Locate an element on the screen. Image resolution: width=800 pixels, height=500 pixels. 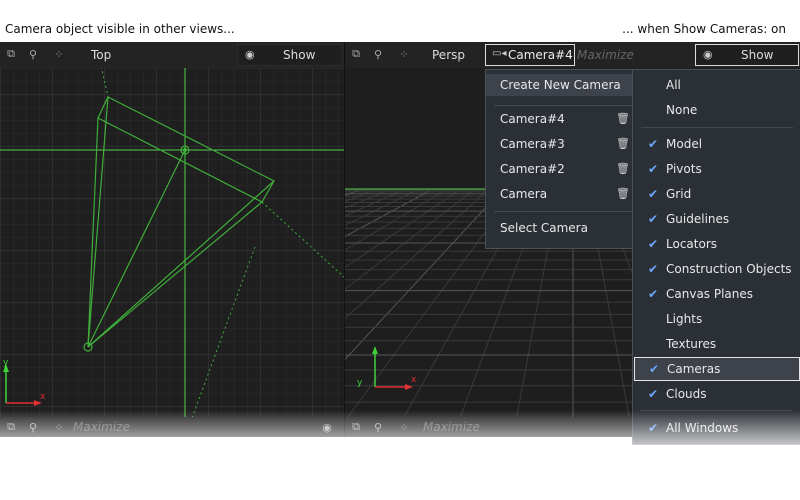
show-item-grid: ✔ Grid is located at coordinates (716, 194).